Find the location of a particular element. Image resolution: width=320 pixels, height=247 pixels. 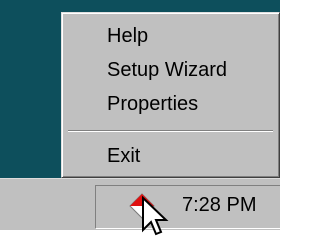

mouse-pointer-icon is located at coordinates (155, 217).